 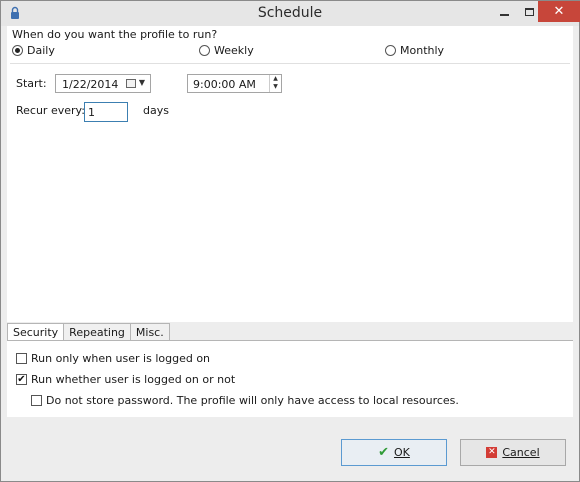 I want to click on run-whether-logged-on-label: Run whether user is logged on or not, so click(x=133, y=379).